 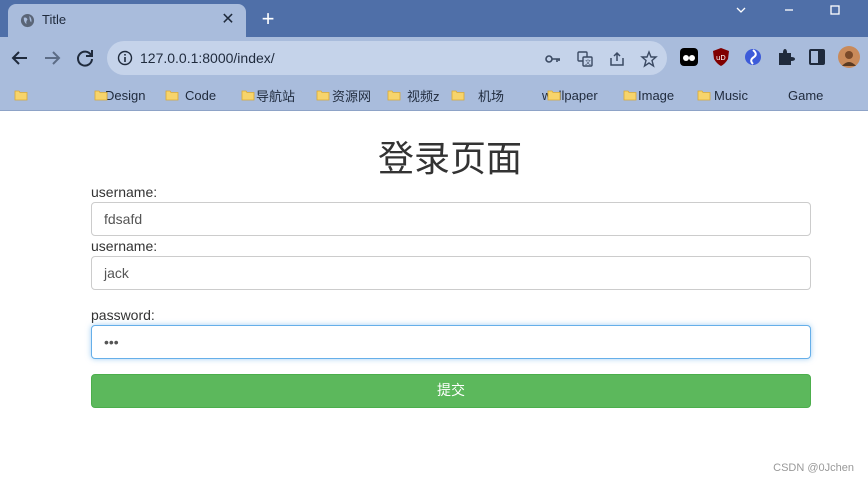 What do you see at coordinates (20, 58) in the screenshot?
I see `back-arrow-icon` at bounding box center [20, 58].